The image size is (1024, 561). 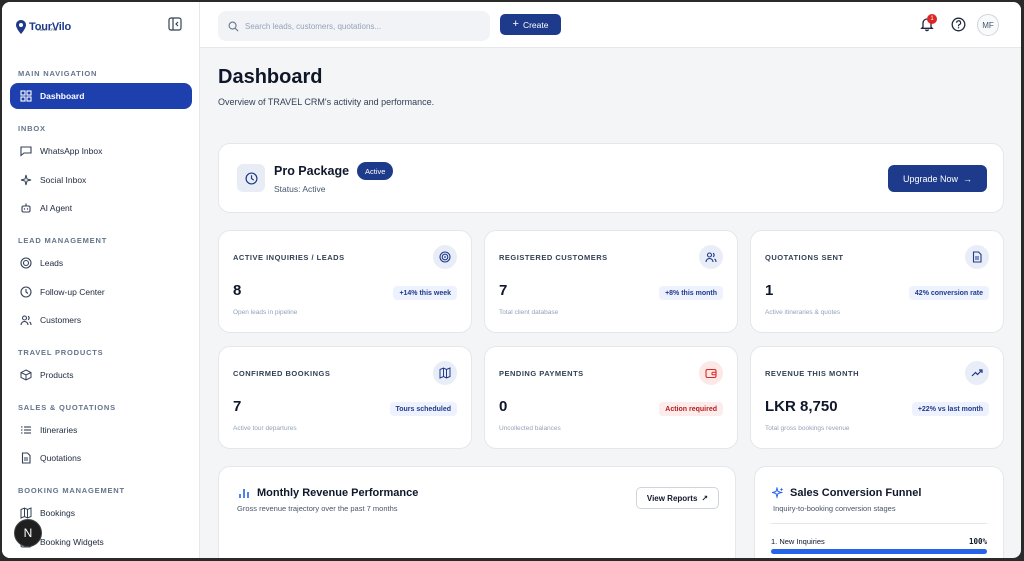 I want to click on stat-label: CONFIRMED BOOKINGS, so click(x=282, y=373).